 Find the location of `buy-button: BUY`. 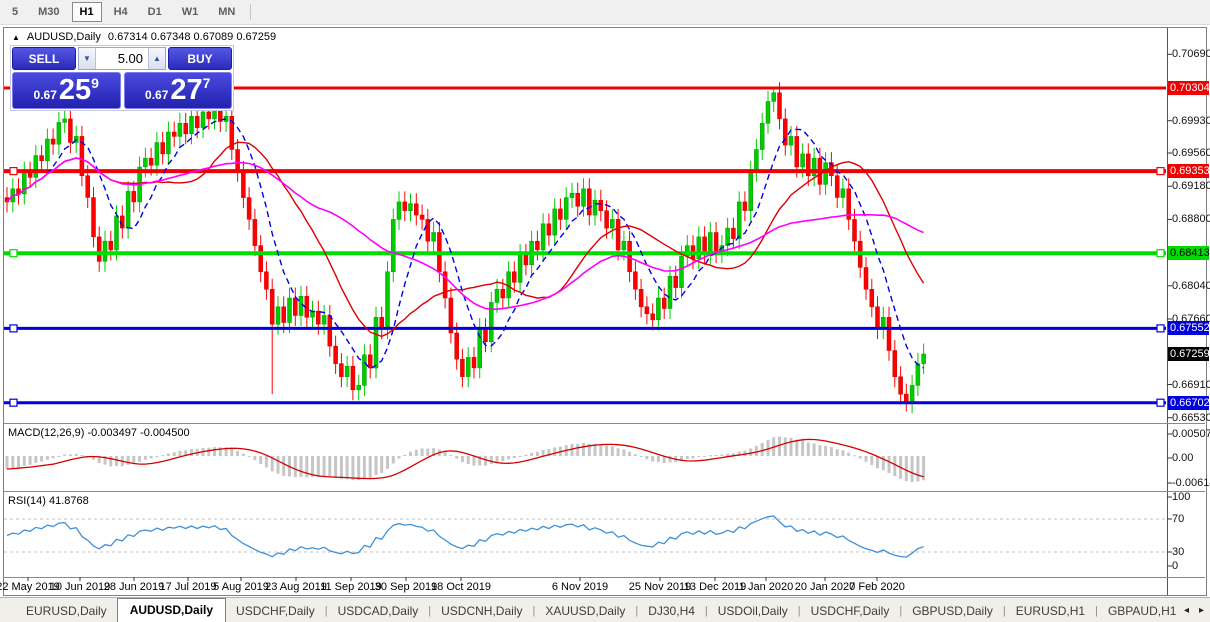

buy-button: BUY is located at coordinates (200, 58).